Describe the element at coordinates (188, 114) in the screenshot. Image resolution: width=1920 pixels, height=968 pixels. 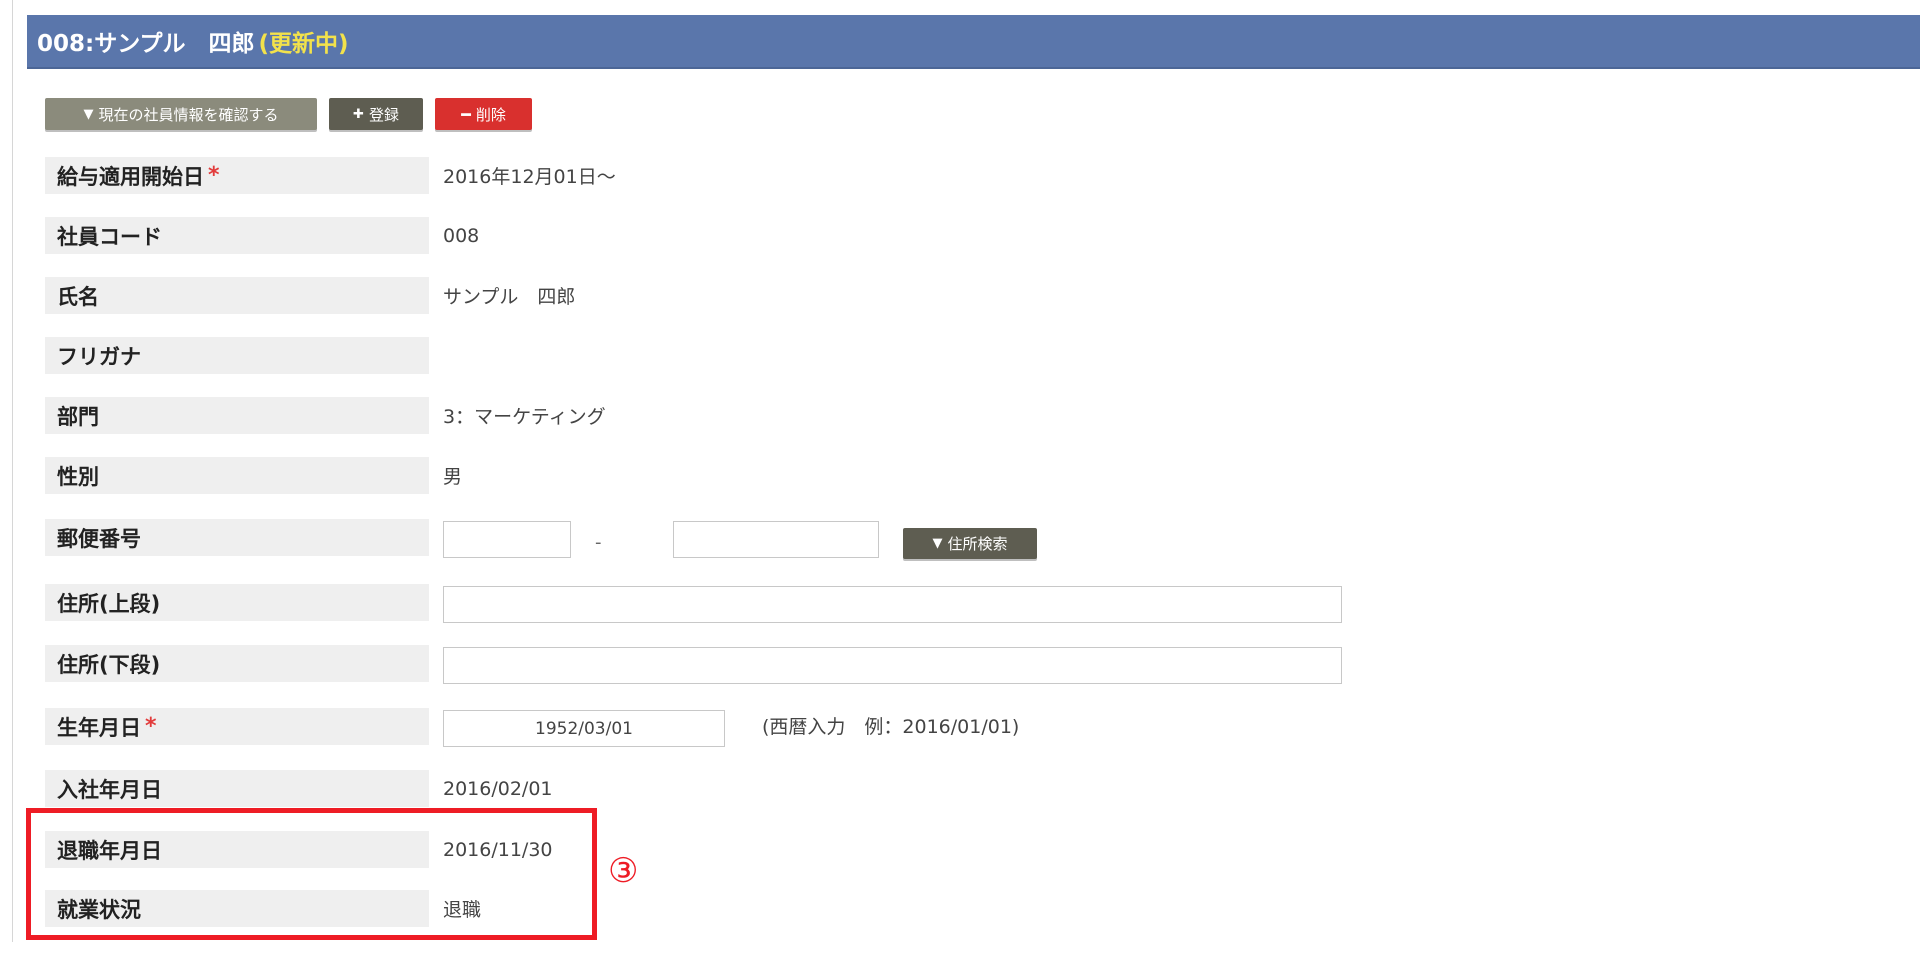
I see `confirm-employee-info-label: 現在の社員情報を確認する` at that location.